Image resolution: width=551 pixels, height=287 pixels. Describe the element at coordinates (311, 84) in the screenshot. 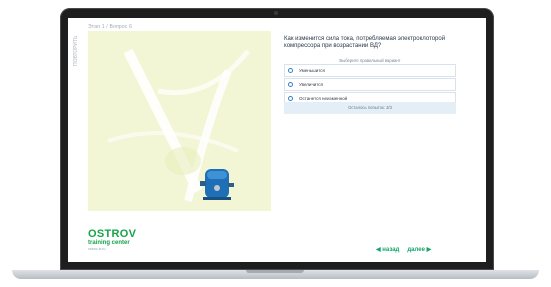

I see `option-label: Увеличится` at that location.